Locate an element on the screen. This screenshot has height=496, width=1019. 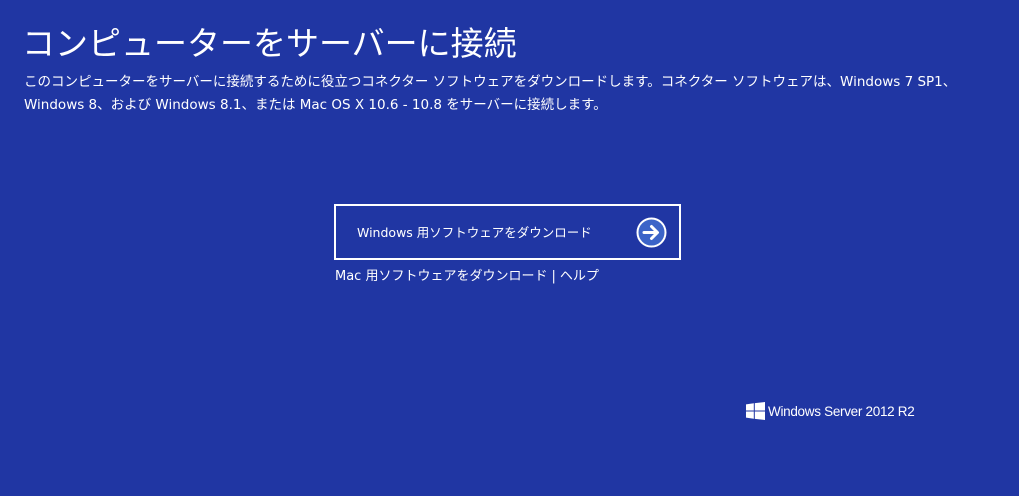
arrow-right-circle-icon is located at coordinates (651, 232).